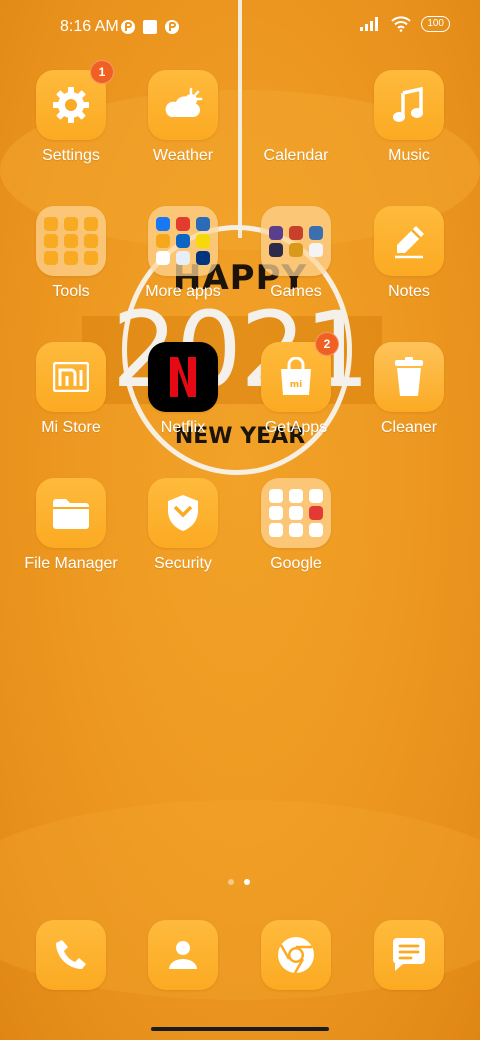  Describe the element at coordinates (276, 496) in the screenshot. I see `mini-google-icon` at that location.